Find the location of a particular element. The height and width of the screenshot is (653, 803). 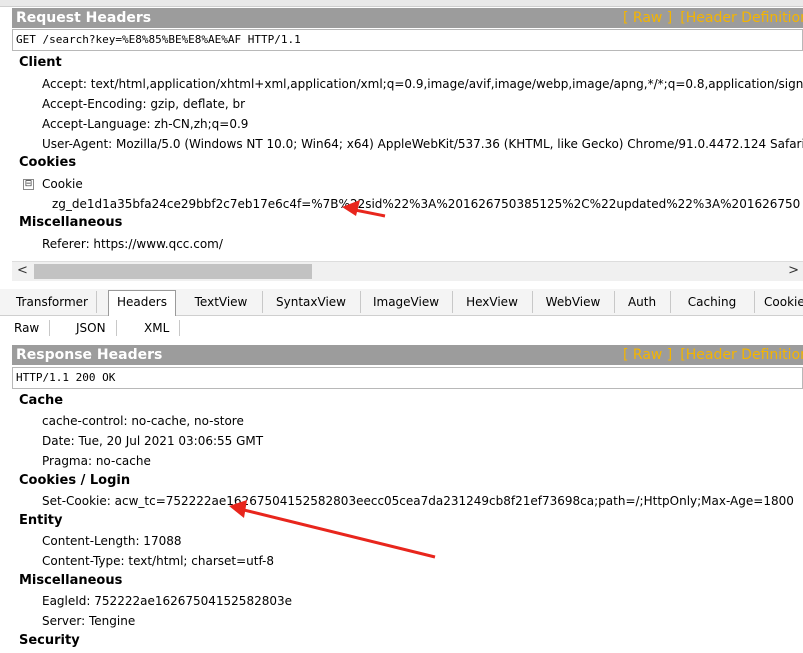

group-security: Security is located at coordinates (49, 640).